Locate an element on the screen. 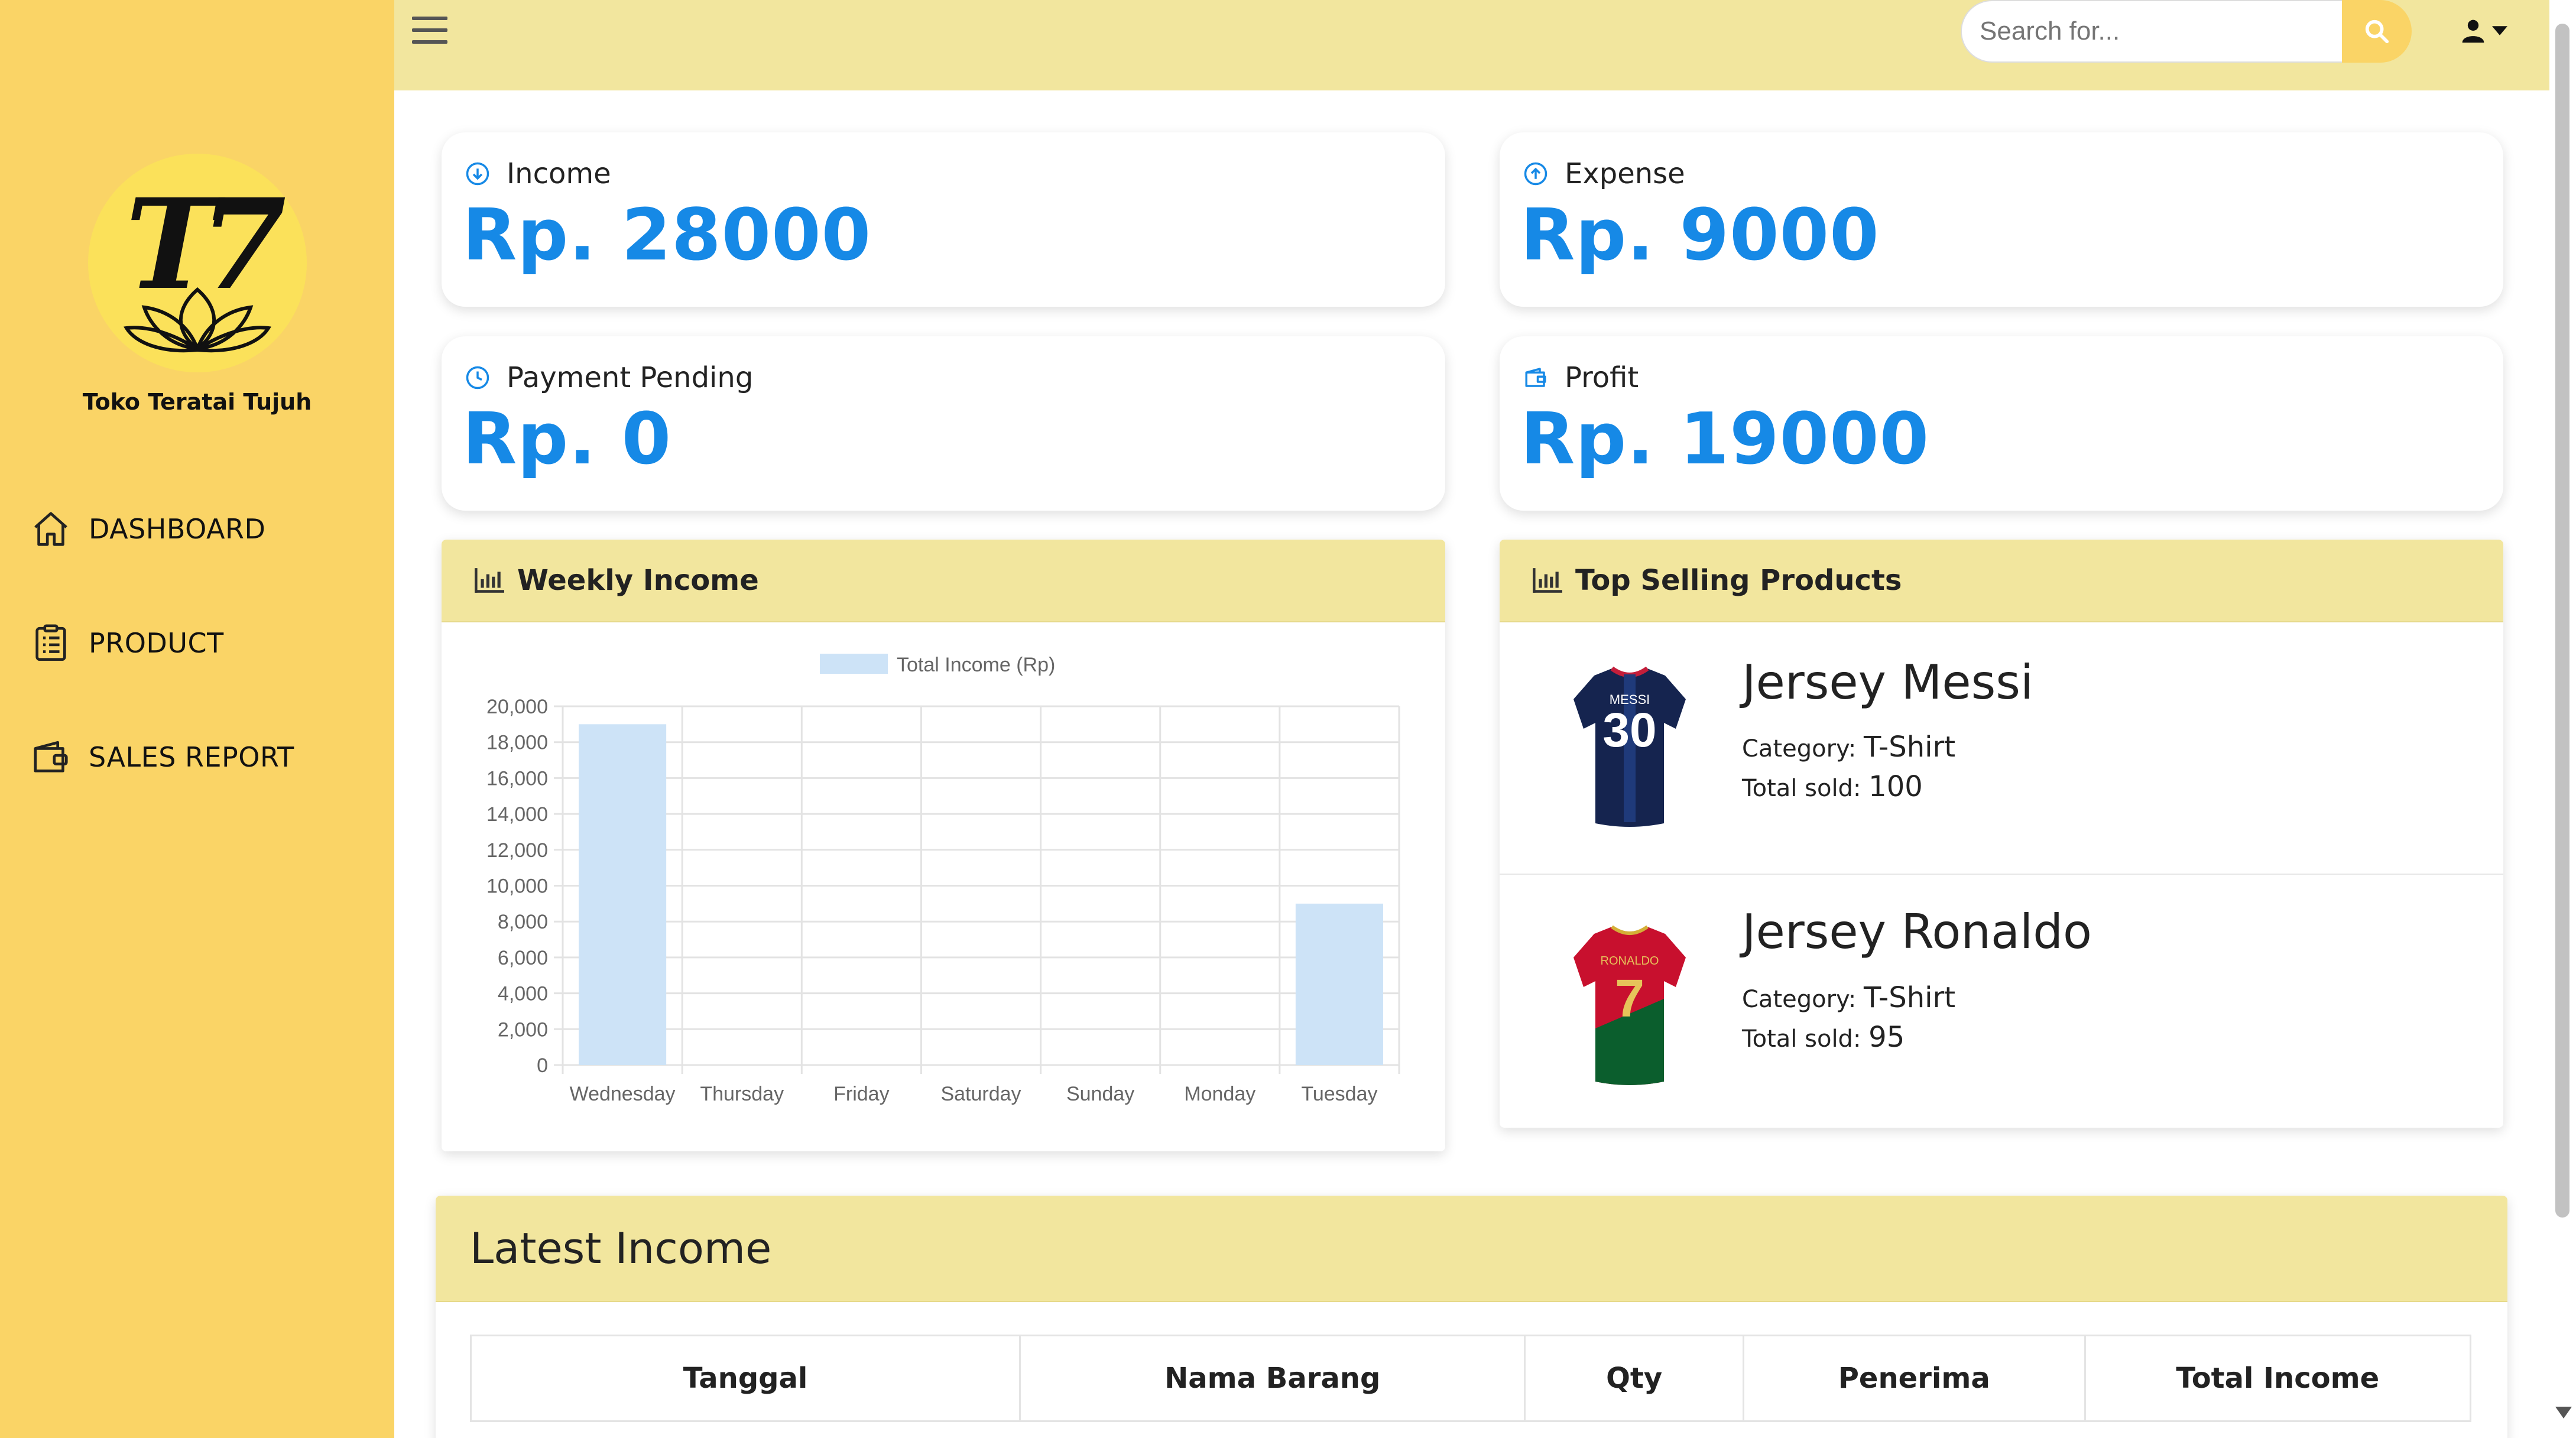 This screenshot has width=2576, height=1438. sidebar-item-product: PRODUCT is located at coordinates (205, 643).